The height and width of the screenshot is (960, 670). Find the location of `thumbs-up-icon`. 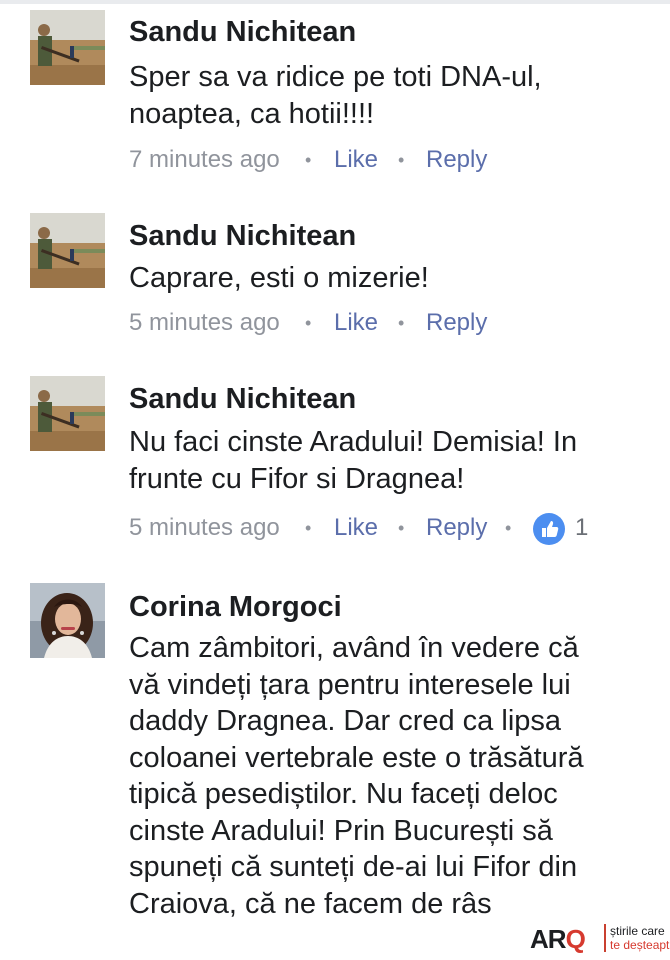

thumbs-up-icon is located at coordinates (549, 529).